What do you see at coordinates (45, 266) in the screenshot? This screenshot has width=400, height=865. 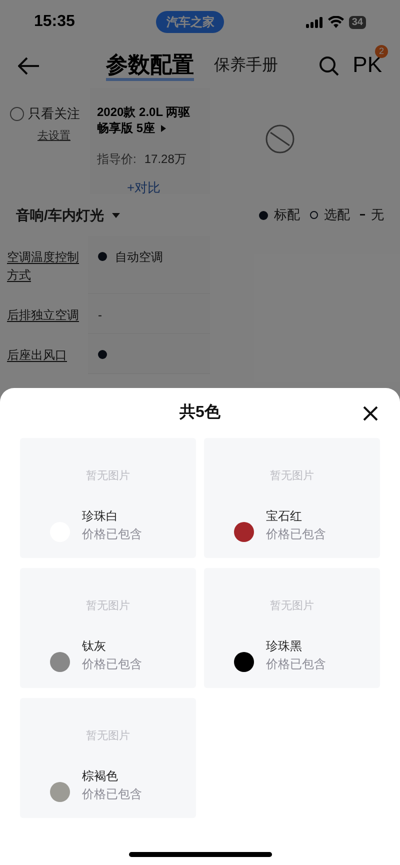 I see `spec-name: 空调温度控制方式` at bounding box center [45, 266].